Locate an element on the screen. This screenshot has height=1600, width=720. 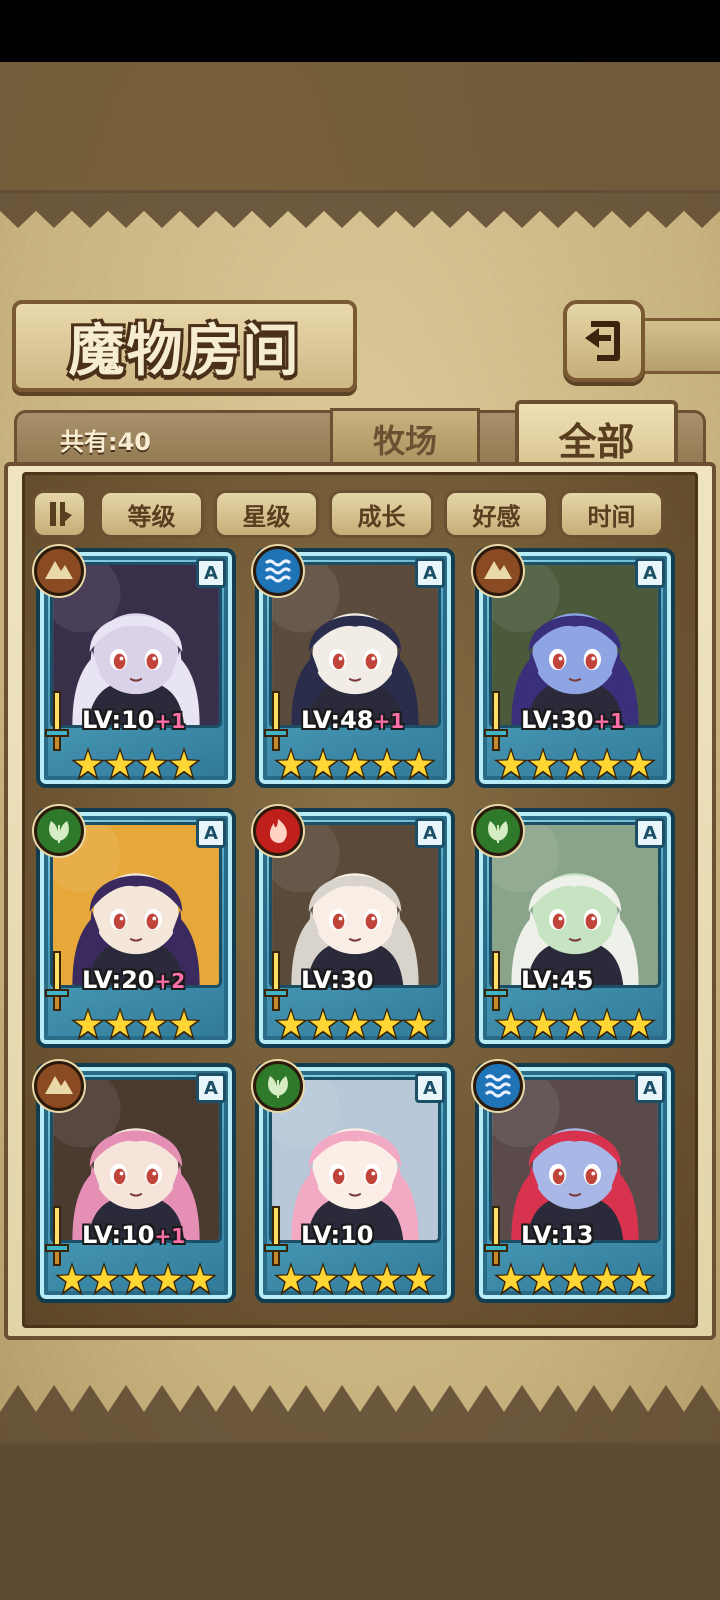
monster-level: LV:20+2 is located at coordinates (133, 981).